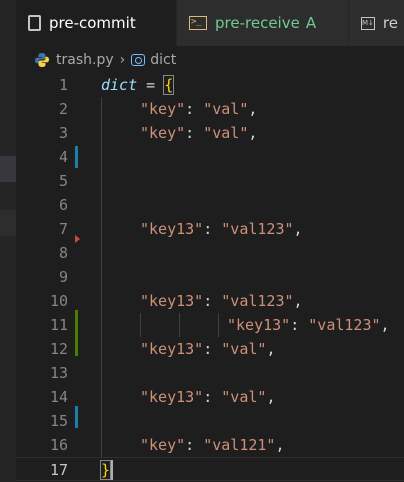 This screenshot has width=404, height=482. I want to click on side-panel-item, so click(8, 223).